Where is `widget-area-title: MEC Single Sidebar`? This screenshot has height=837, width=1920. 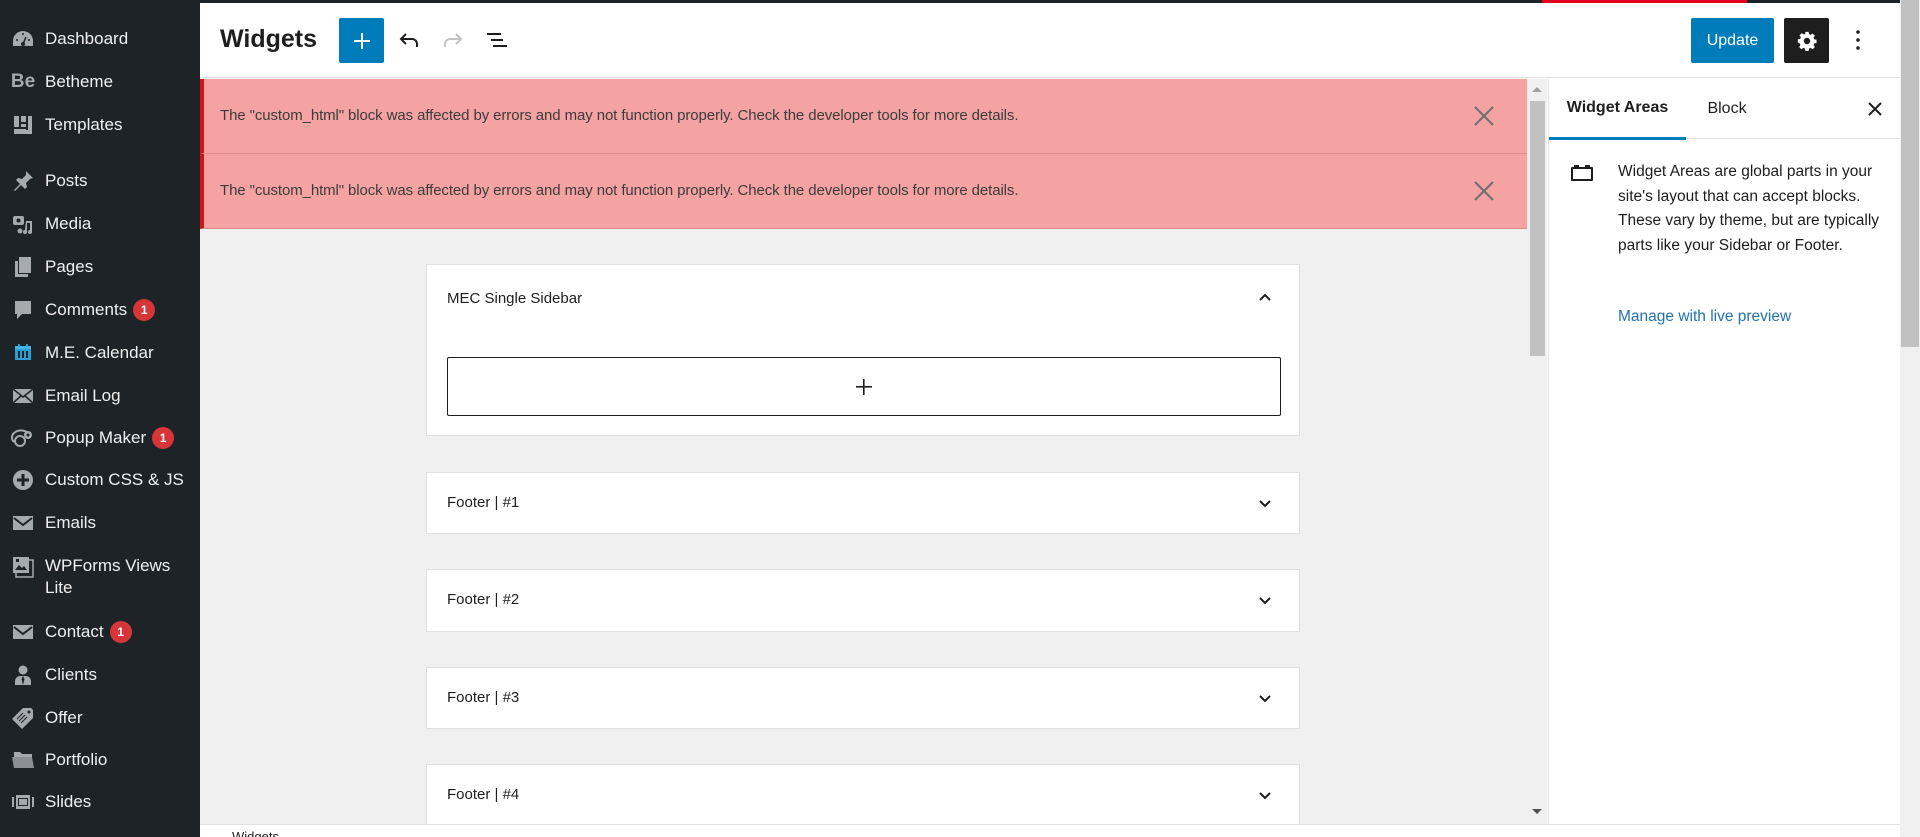
widget-area-title: MEC Single Sidebar is located at coordinates (515, 298).